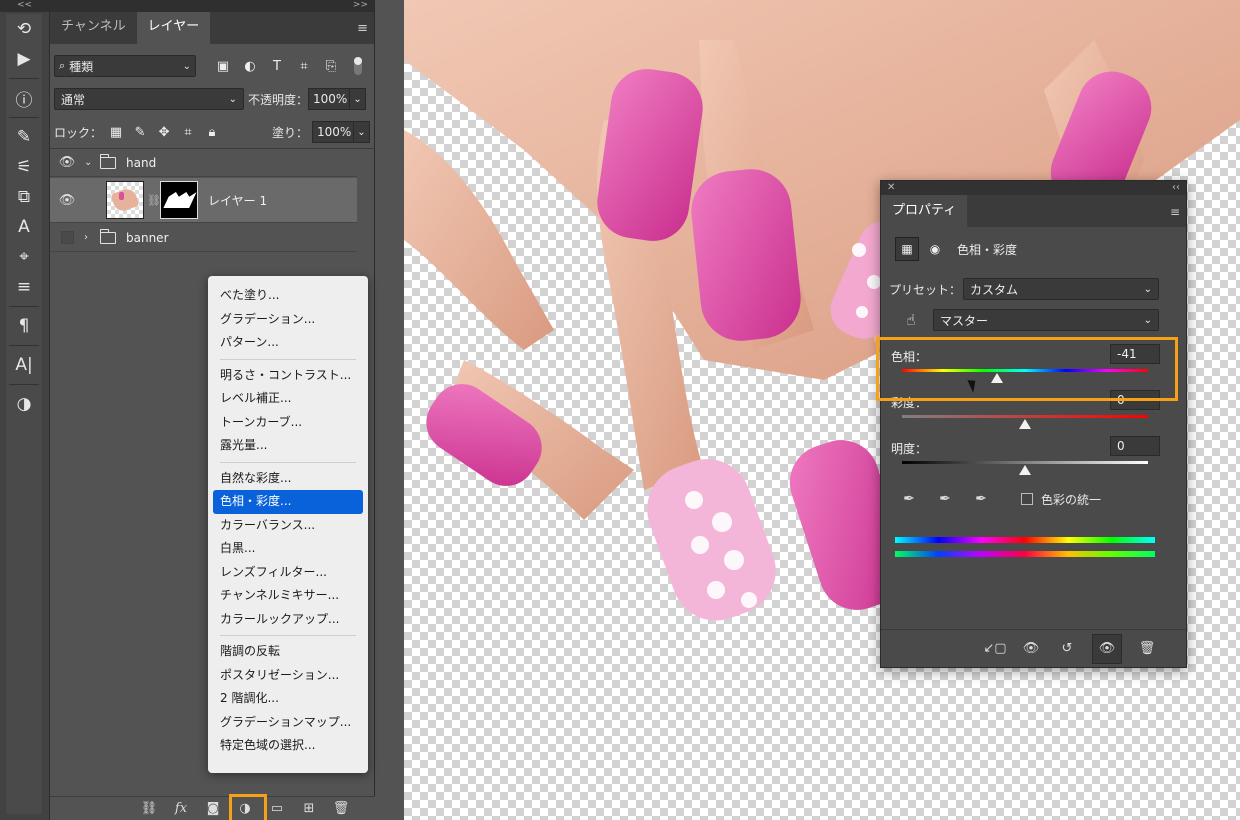  Describe the element at coordinates (907, 249) in the screenshot. I see `adjustment-layer-icon: ▦` at that location.